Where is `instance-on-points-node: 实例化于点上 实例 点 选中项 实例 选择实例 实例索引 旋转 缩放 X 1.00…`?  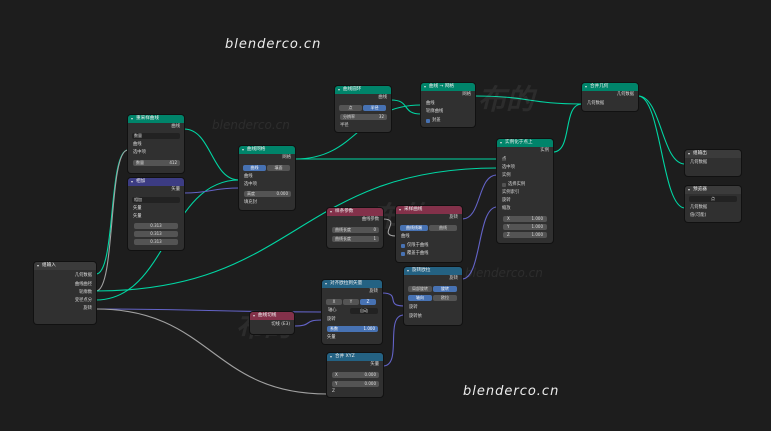
instance-on-points-node: 实例化于点上 实例 点 选中项 实例 选择实例 实例索引 旋转 缩放 X 1.00… is located at coordinates (525, 191).